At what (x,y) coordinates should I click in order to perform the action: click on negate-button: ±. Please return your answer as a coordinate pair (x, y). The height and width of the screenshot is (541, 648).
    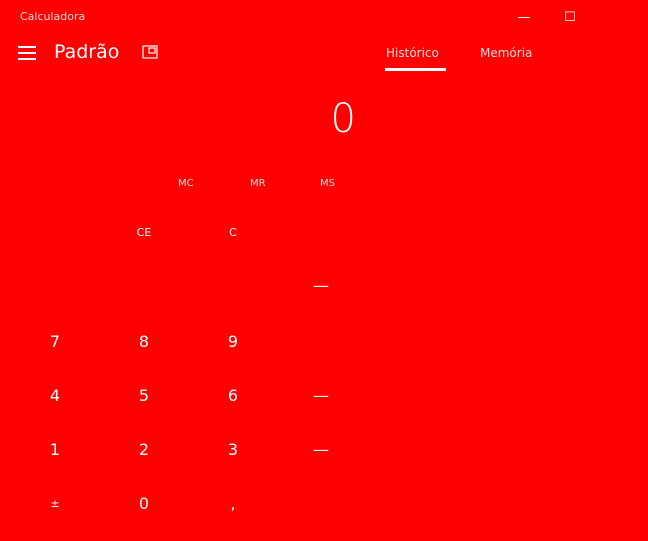
    Looking at the image, I should click on (55, 503).